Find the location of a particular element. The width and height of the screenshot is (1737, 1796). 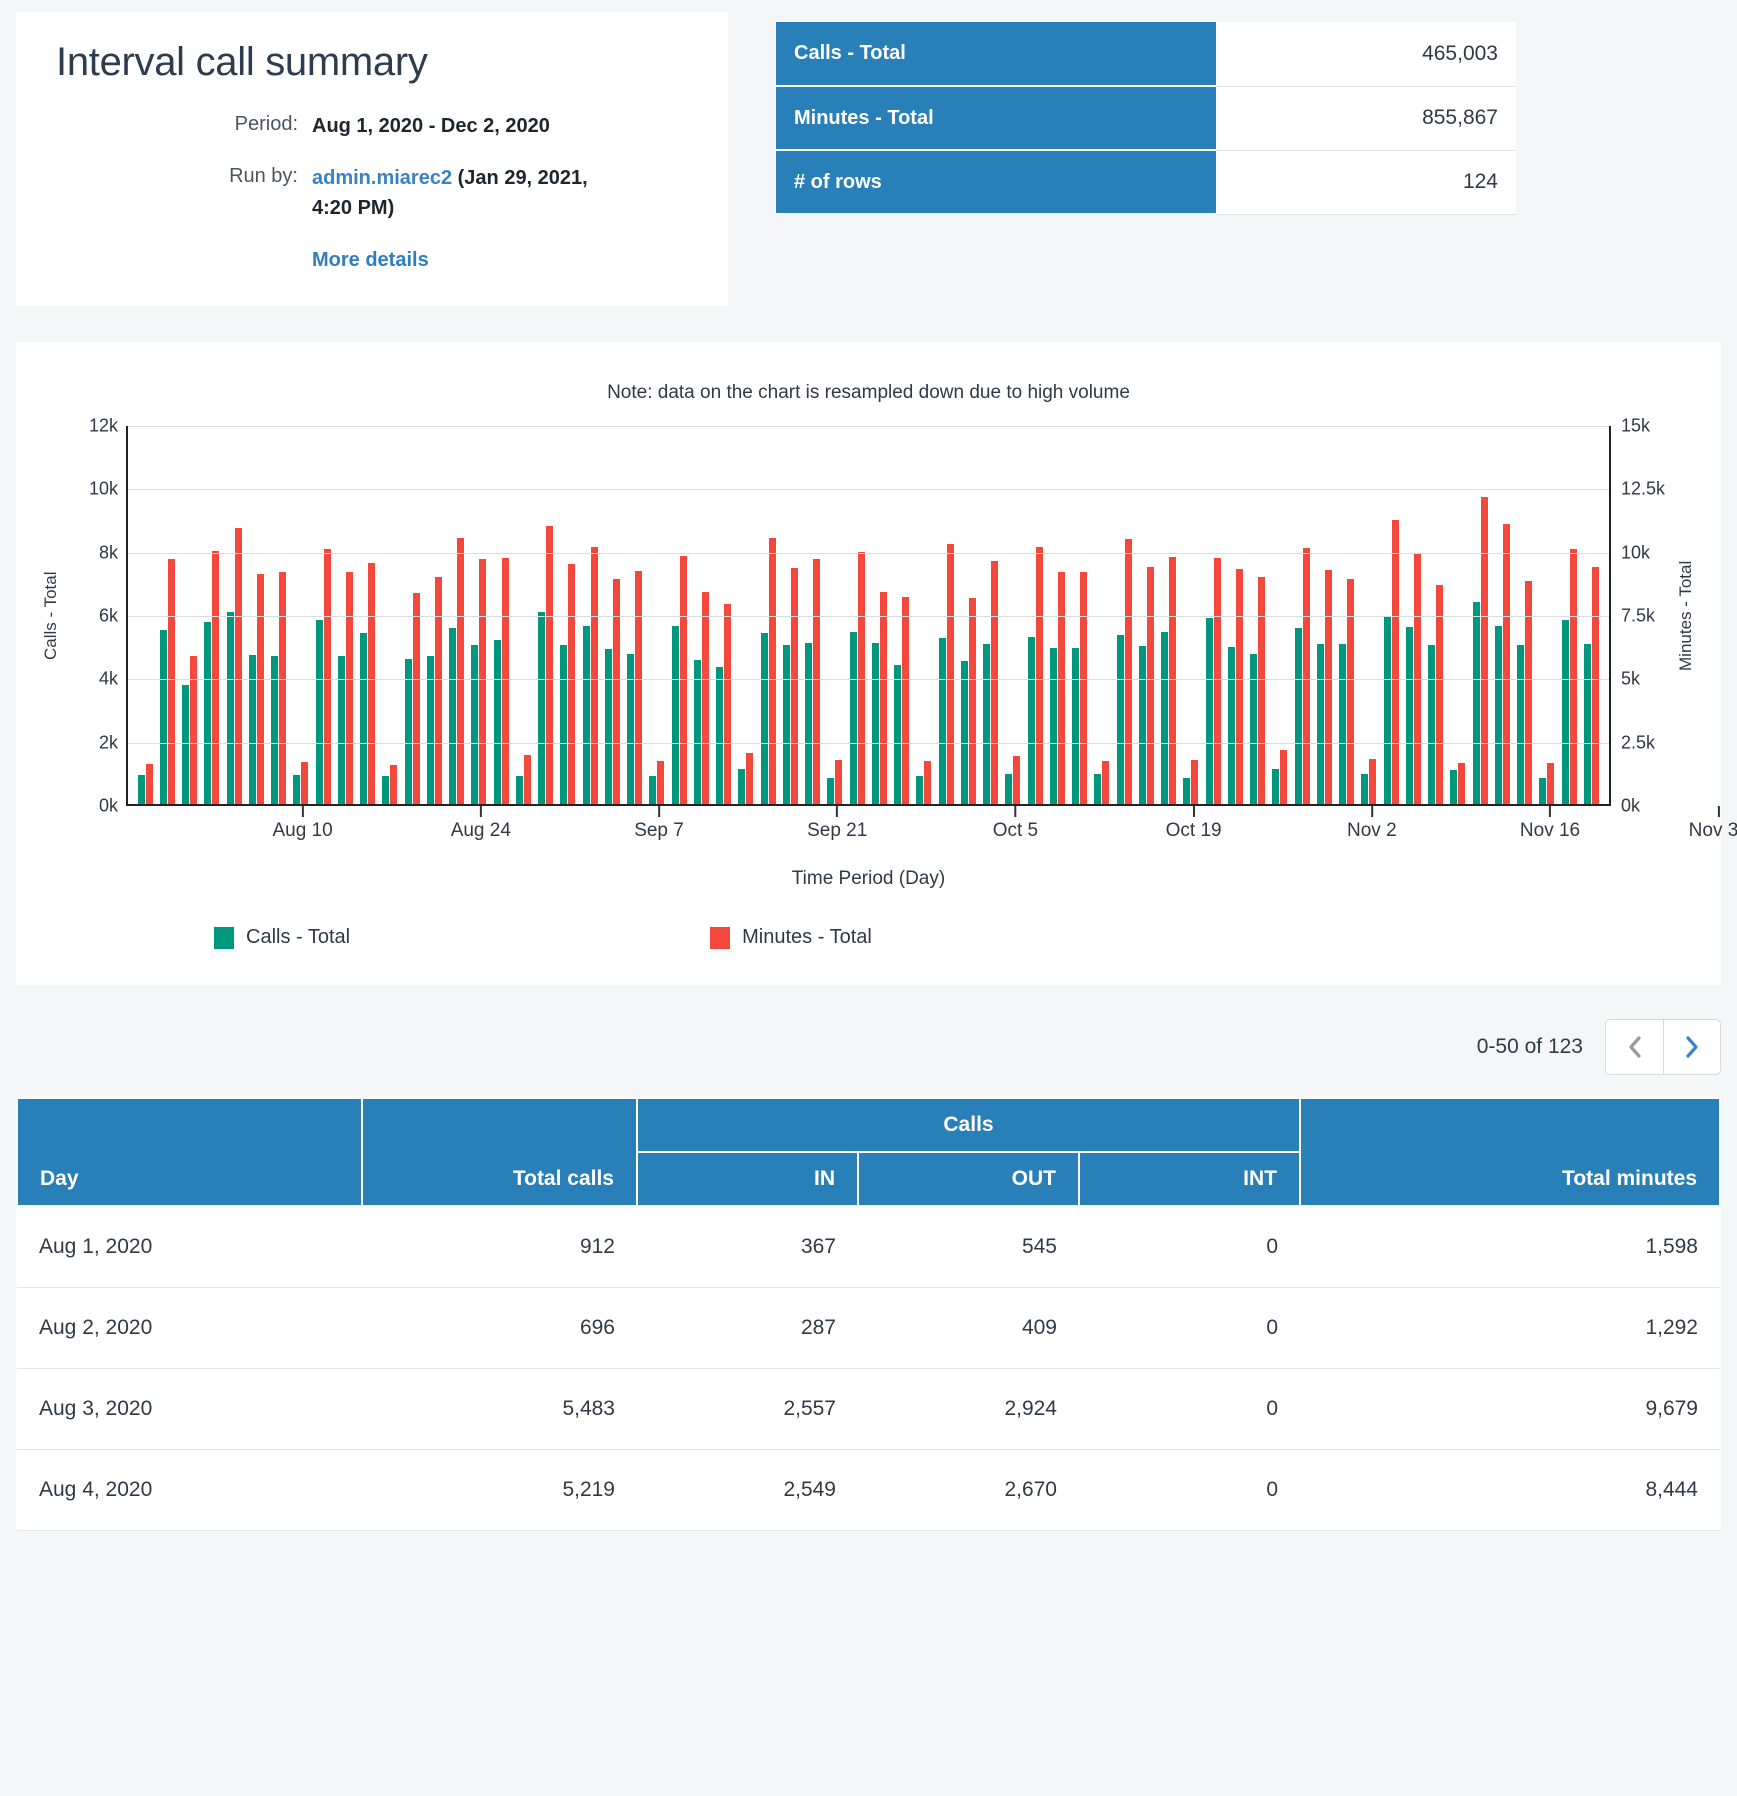

more-details-link: More details is located at coordinates (469, 260).